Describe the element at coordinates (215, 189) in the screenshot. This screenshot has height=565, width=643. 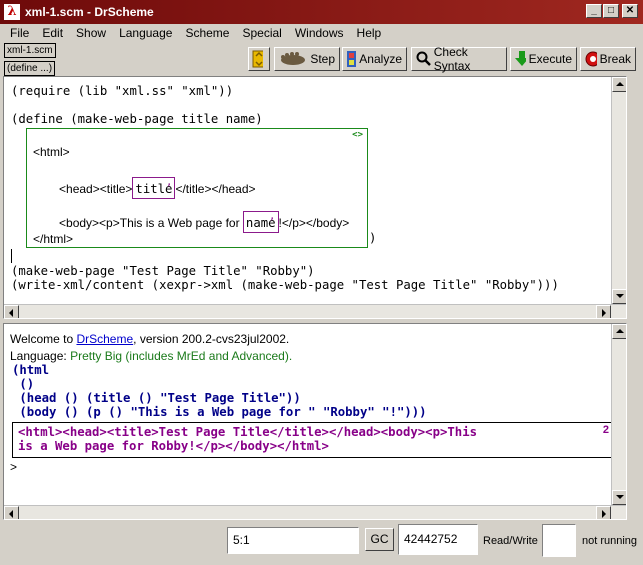
I see `xml-head-post: </title></head>` at that location.